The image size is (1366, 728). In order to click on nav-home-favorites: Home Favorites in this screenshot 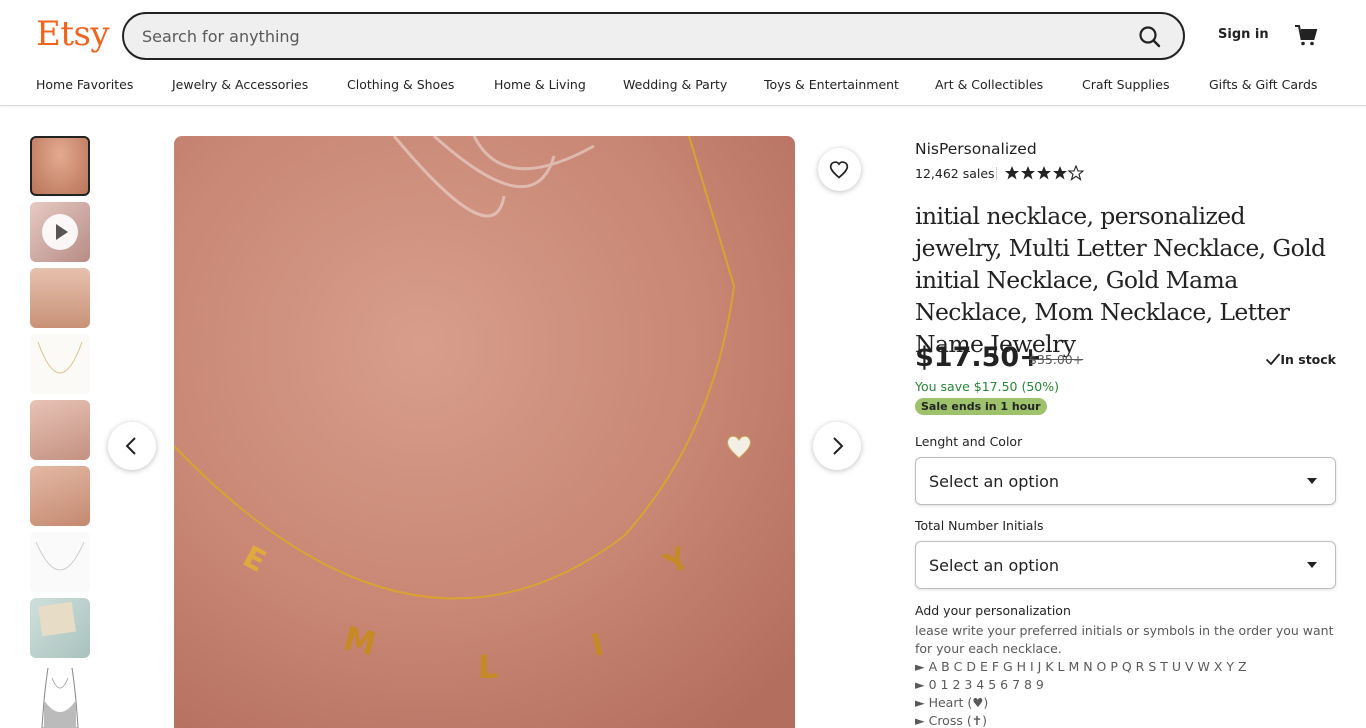, I will do `click(84, 84)`.